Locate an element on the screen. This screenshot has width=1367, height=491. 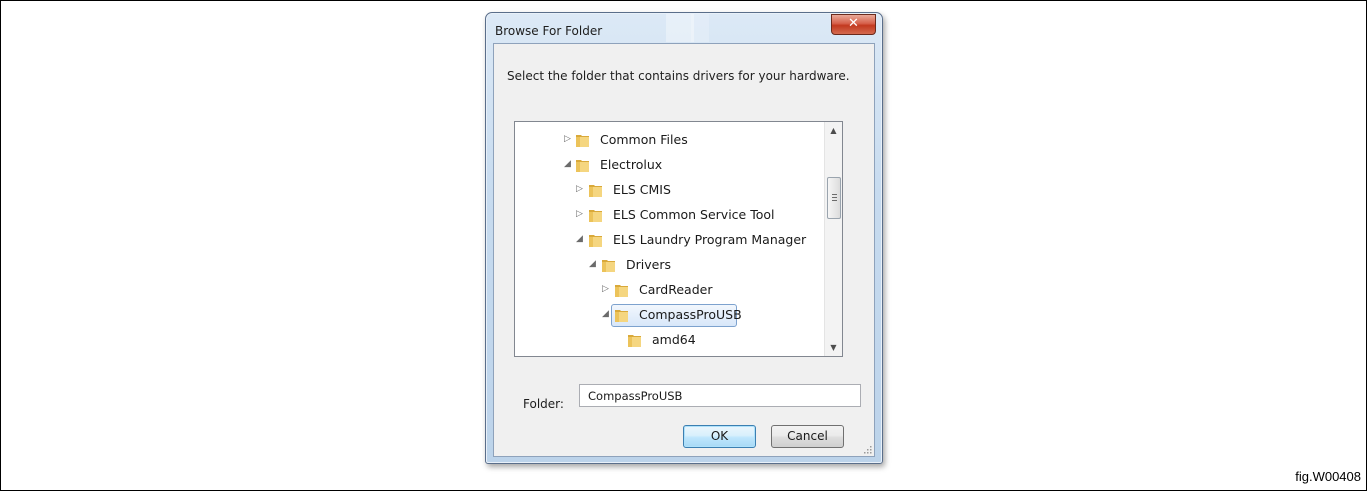
tree-item-label: ELS Common Service Tool is located at coordinates (694, 214).